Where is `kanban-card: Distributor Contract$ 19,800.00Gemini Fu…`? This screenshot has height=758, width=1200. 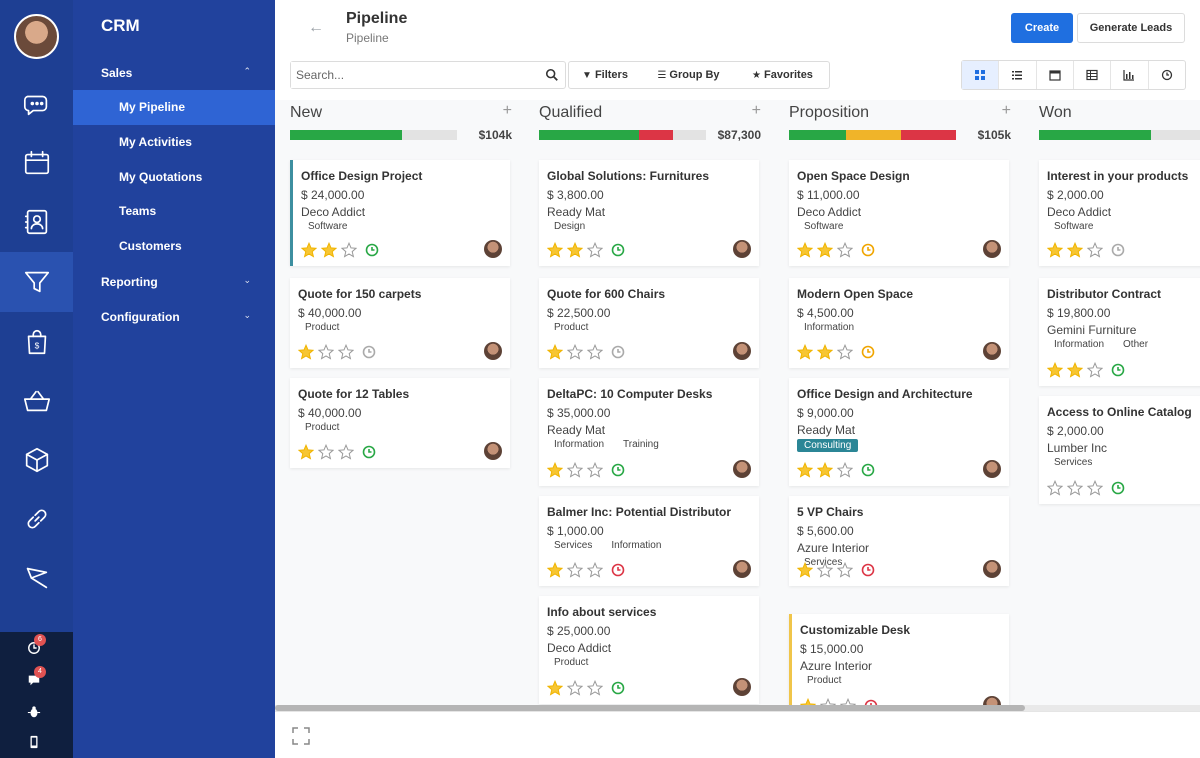 kanban-card: Distributor Contract$ 19,800.00Gemini Fu… is located at coordinates (1119, 332).